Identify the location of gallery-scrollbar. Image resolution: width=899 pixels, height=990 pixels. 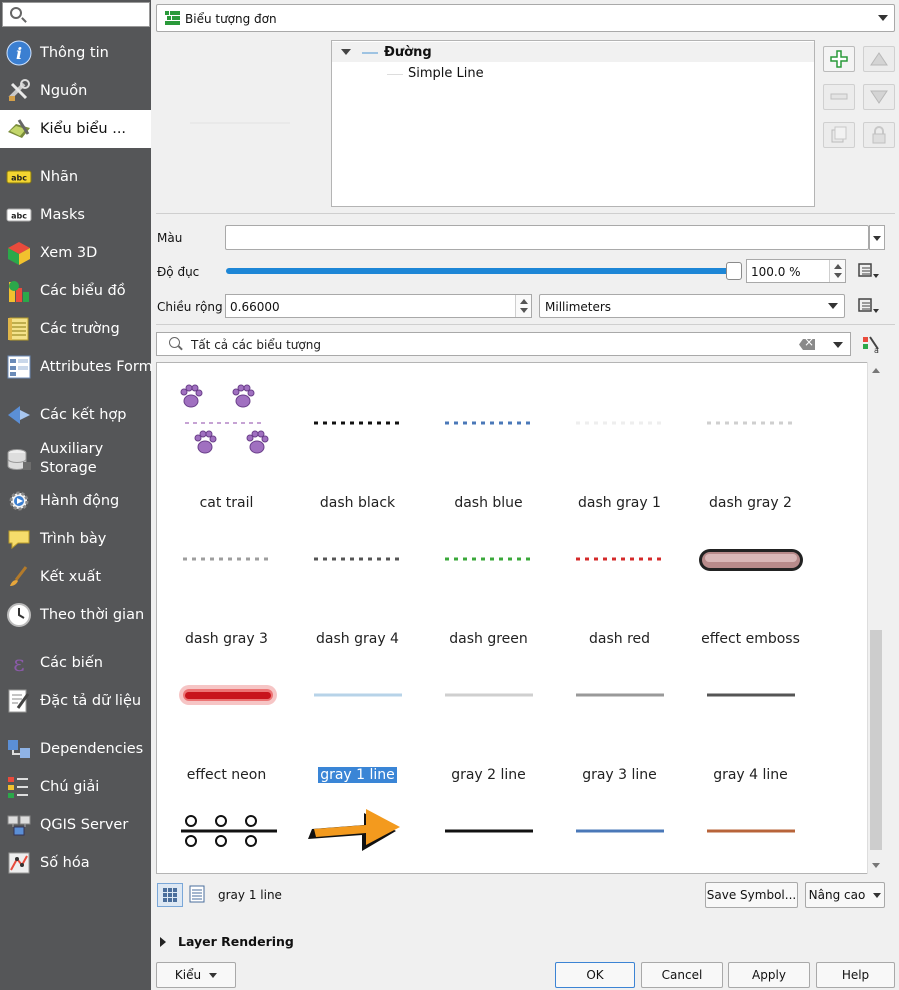
(875, 618).